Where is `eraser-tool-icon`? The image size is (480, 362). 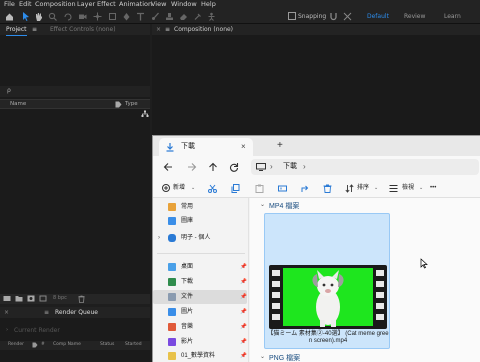 eraser-tool-icon is located at coordinates (183, 16).